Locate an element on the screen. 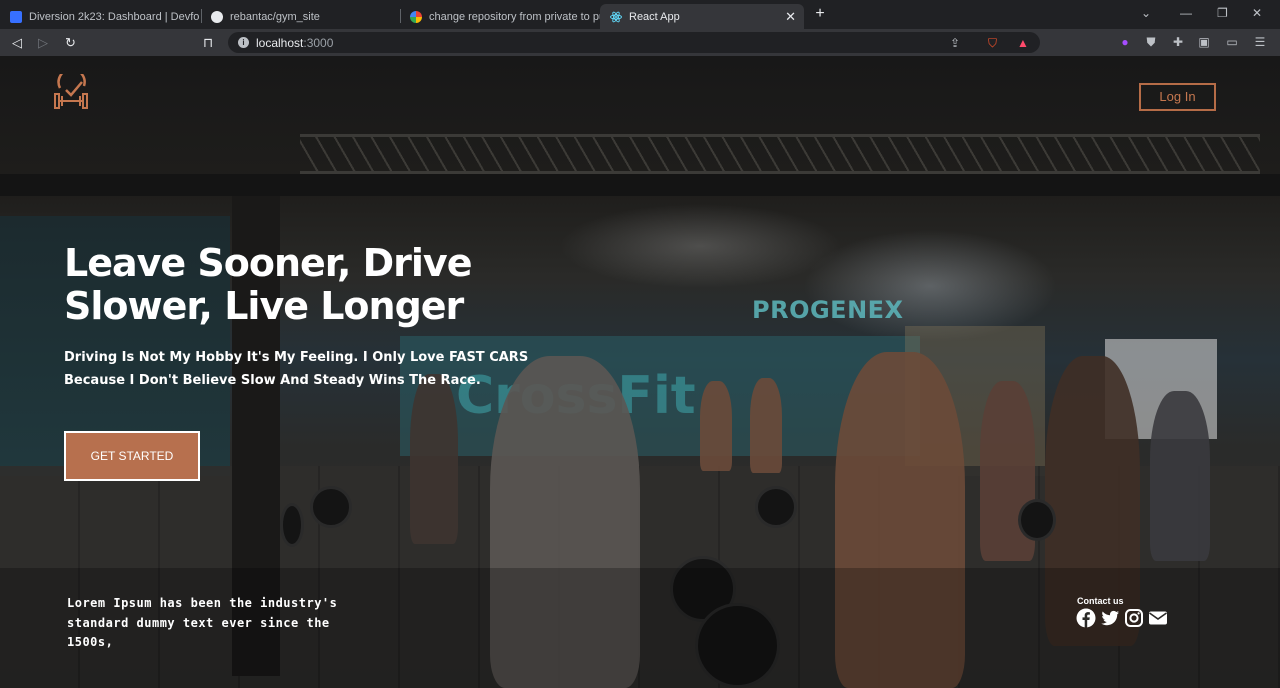 The height and width of the screenshot is (688, 1280). back-icon: ◁ is located at coordinates (17, 42).